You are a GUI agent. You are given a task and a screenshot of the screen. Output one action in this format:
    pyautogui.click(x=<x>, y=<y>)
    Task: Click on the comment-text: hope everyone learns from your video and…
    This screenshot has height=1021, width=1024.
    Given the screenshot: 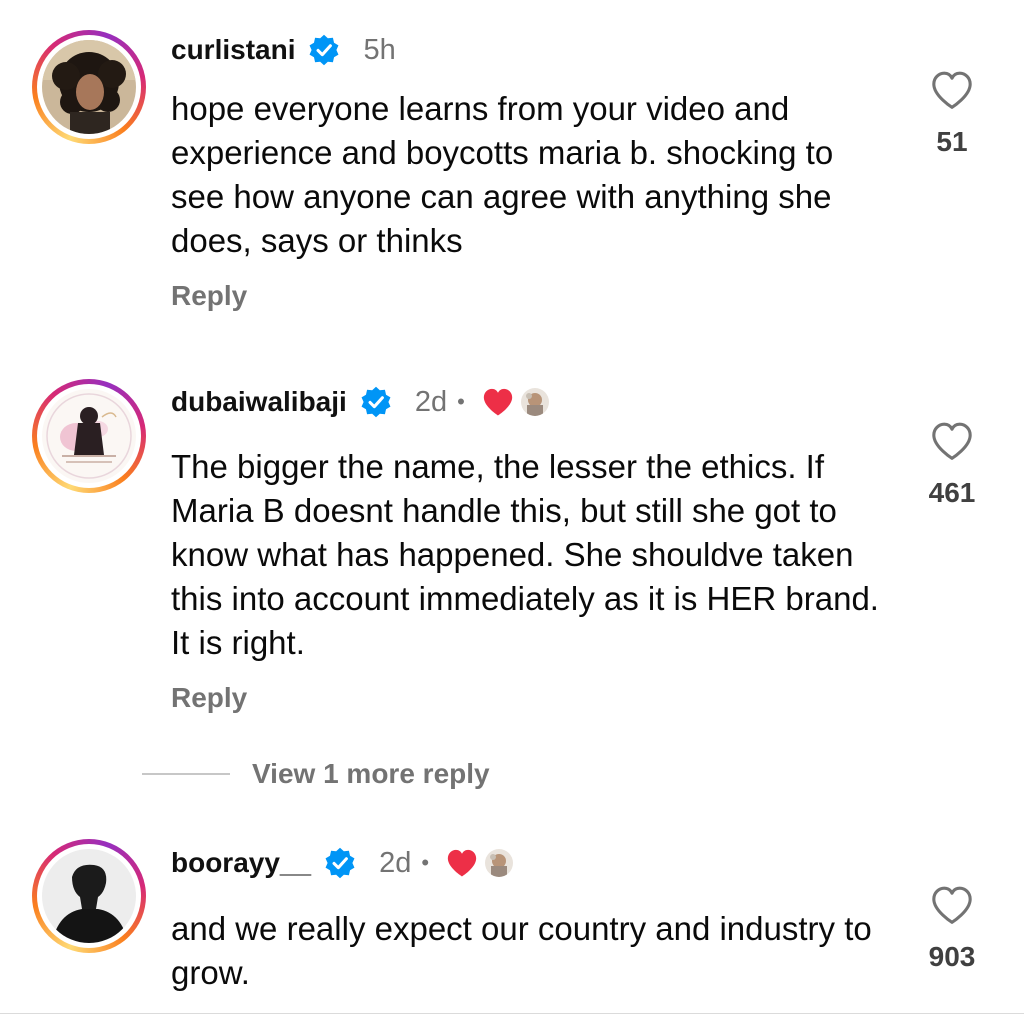 What is the action you would take?
    pyautogui.click(x=502, y=174)
    